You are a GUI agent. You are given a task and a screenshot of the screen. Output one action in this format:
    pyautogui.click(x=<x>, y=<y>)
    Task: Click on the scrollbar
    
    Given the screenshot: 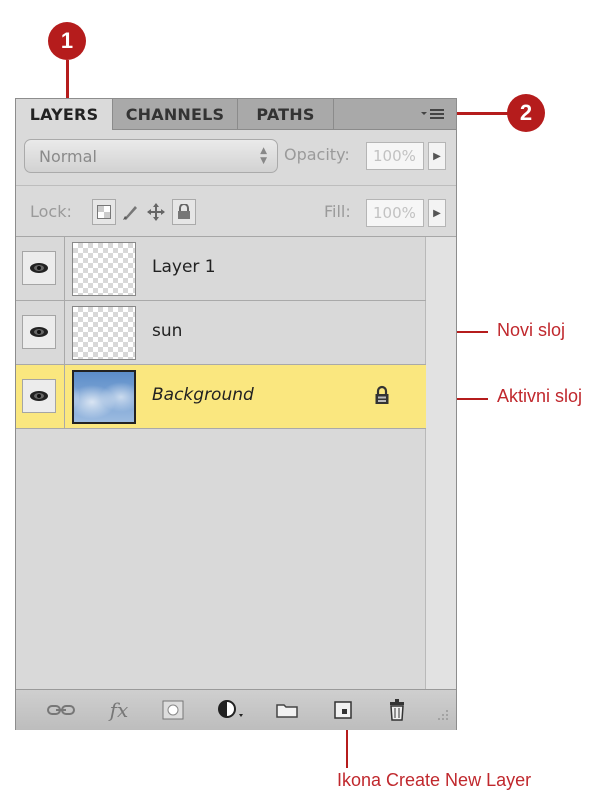 What is the action you would take?
    pyautogui.click(x=440, y=463)
    